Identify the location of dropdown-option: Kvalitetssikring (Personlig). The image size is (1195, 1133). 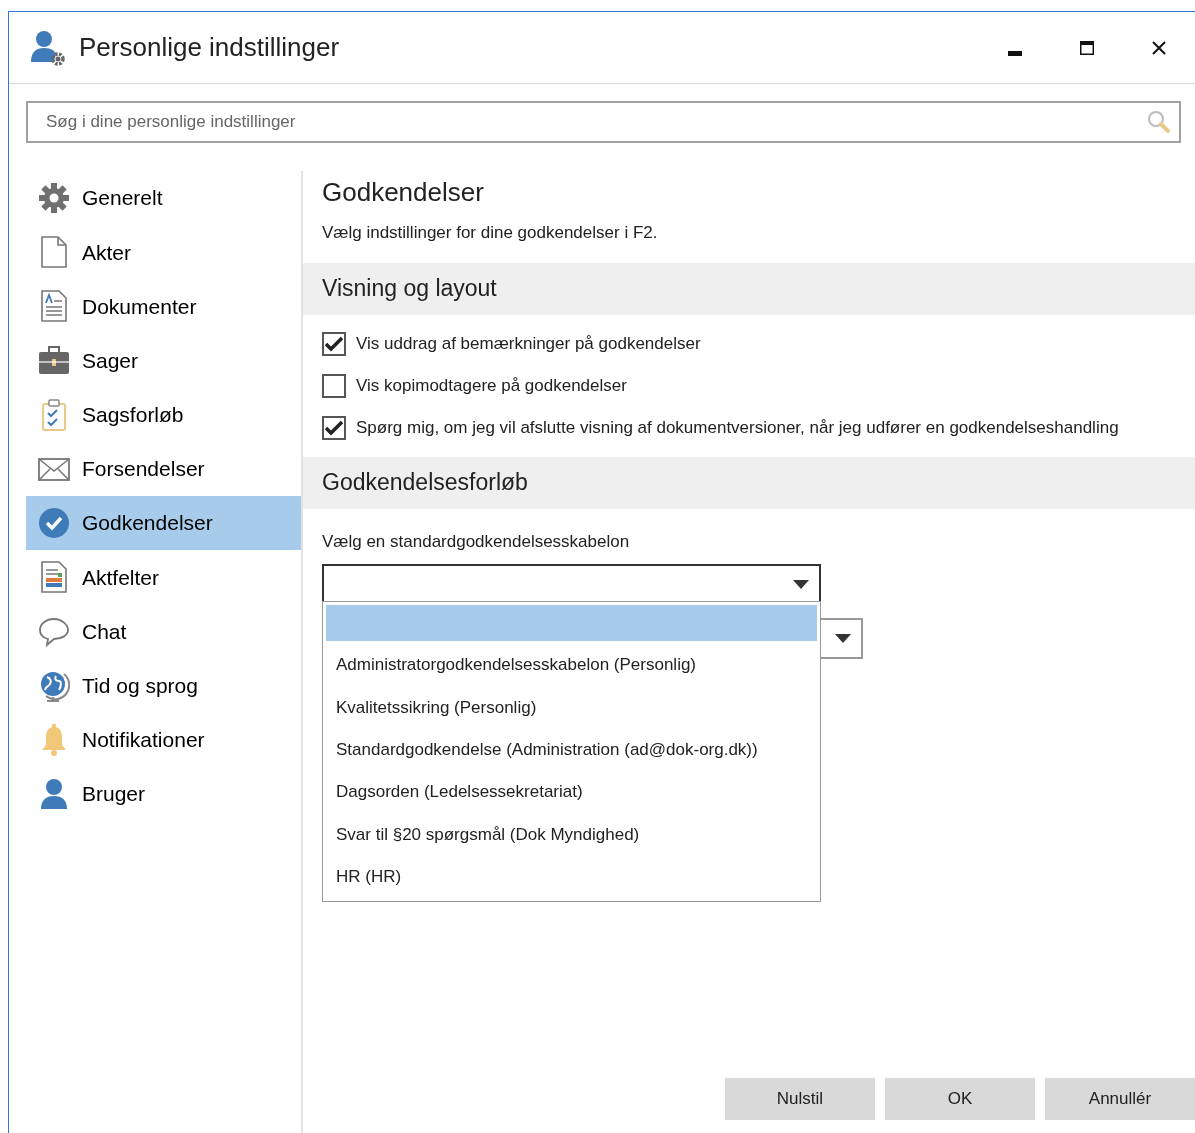
(571, 707).